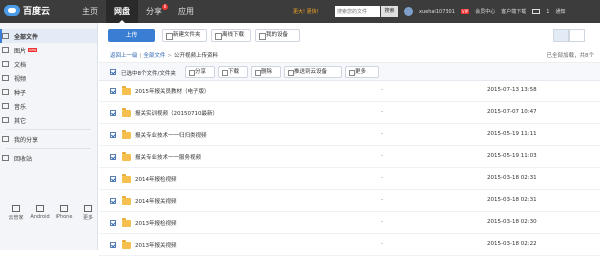 The width and height of the screenshot is (600, 256). I want to click on mail-count: 1, so click(548, 11).